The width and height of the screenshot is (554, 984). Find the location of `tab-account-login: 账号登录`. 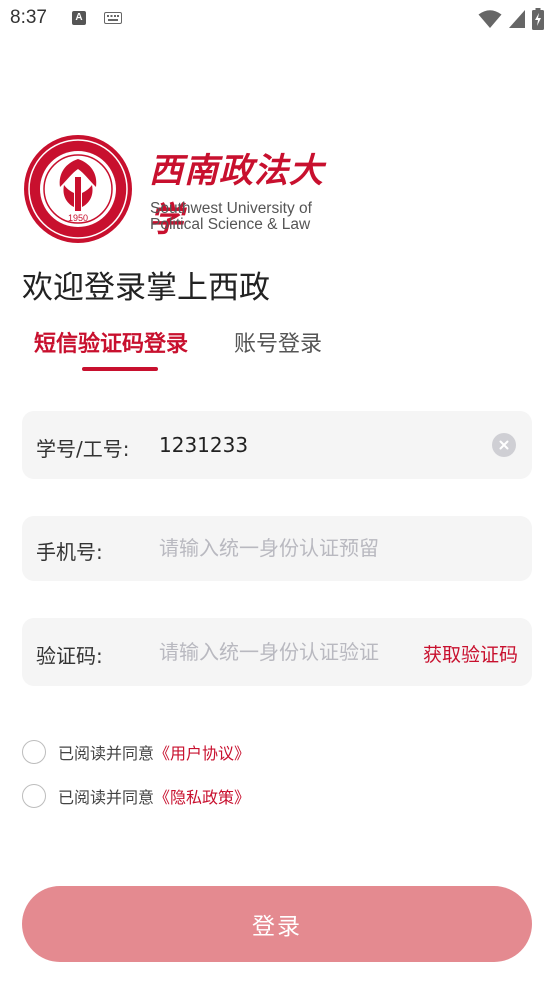

tab-account-login: 账号登录 is located at coordinates (278, 342).